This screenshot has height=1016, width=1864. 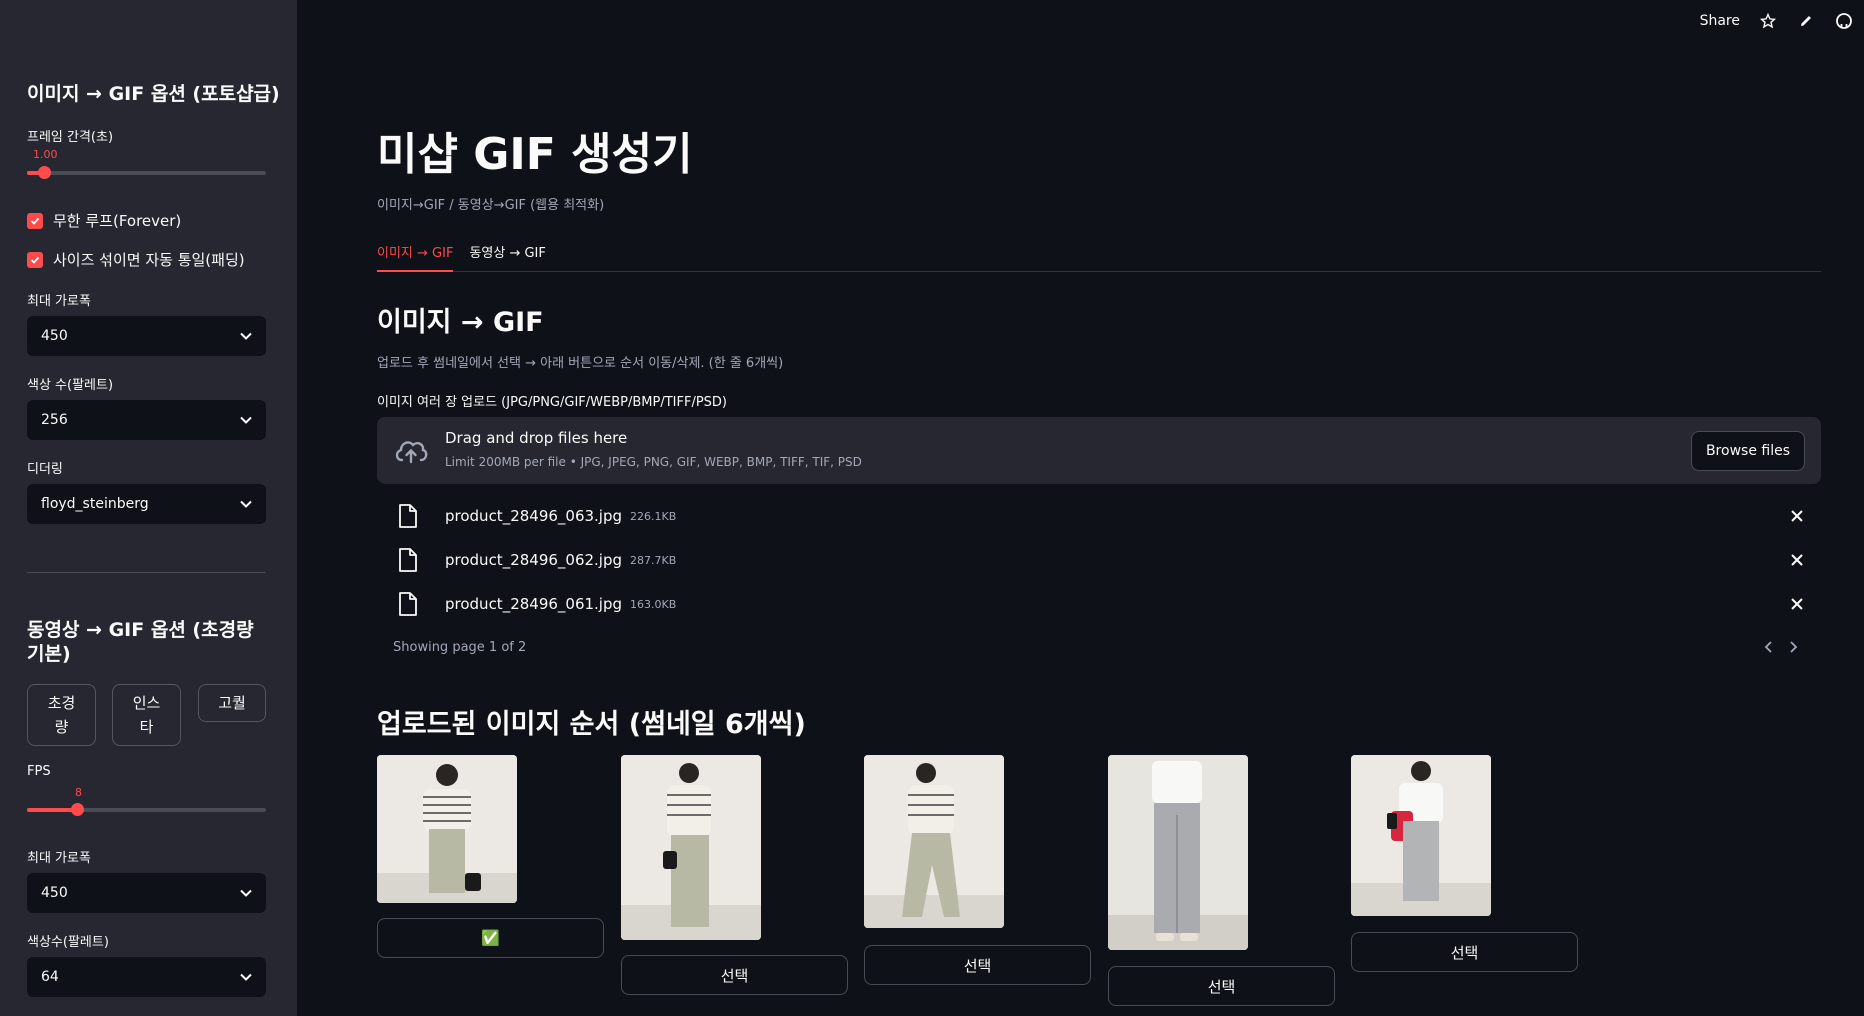 I want to click on dither-select: floyd_steinberg, so click(x=146, y=504).